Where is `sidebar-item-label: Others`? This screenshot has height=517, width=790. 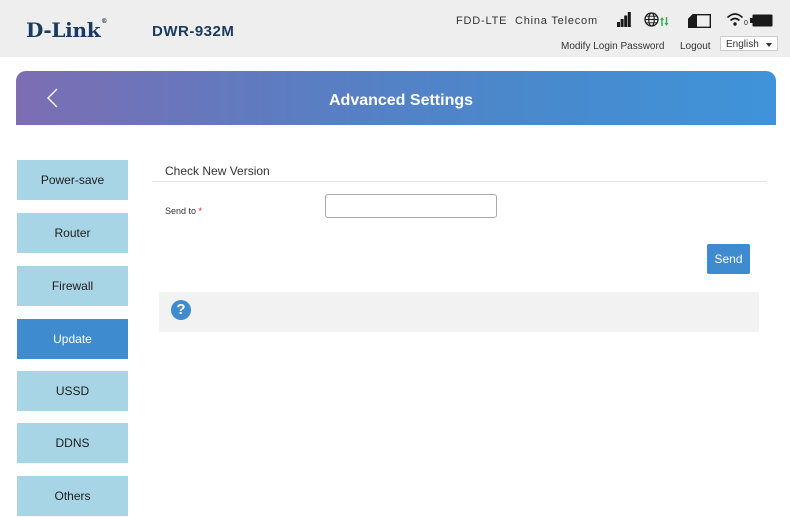 sidebar-item-label: Others is located at coordinates (72, 496).